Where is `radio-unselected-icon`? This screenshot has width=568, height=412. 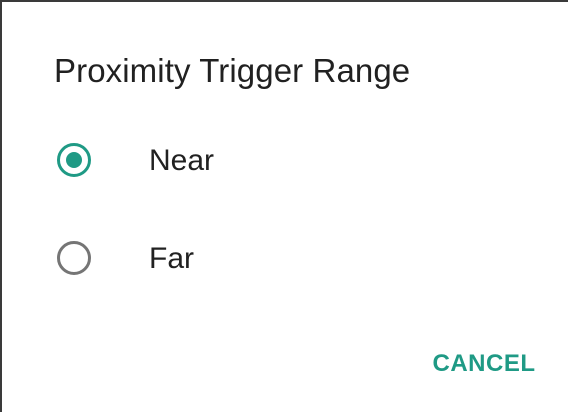
radio-unselected-icon is located at coordinates (74, 258).